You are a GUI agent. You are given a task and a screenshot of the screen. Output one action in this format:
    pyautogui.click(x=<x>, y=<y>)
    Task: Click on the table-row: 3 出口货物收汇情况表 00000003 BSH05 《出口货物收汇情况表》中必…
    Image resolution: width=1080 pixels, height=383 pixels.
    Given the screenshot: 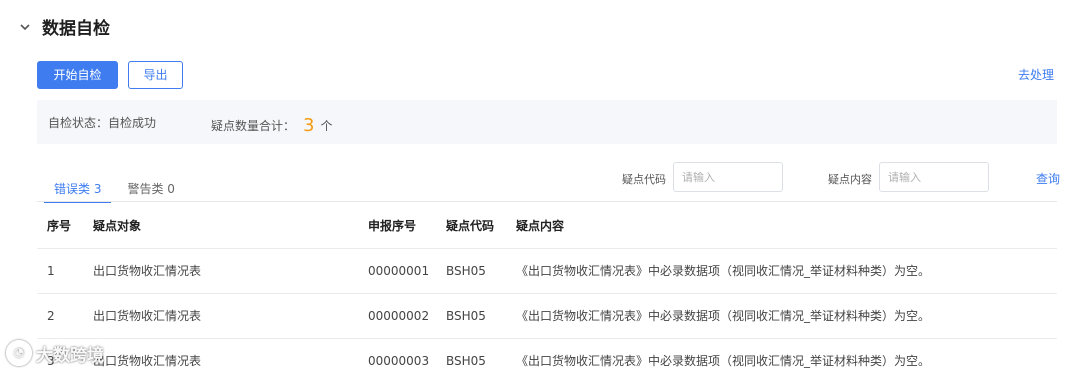 What is the action you would take?
    pyautogui.click(x=547, y=361)
    